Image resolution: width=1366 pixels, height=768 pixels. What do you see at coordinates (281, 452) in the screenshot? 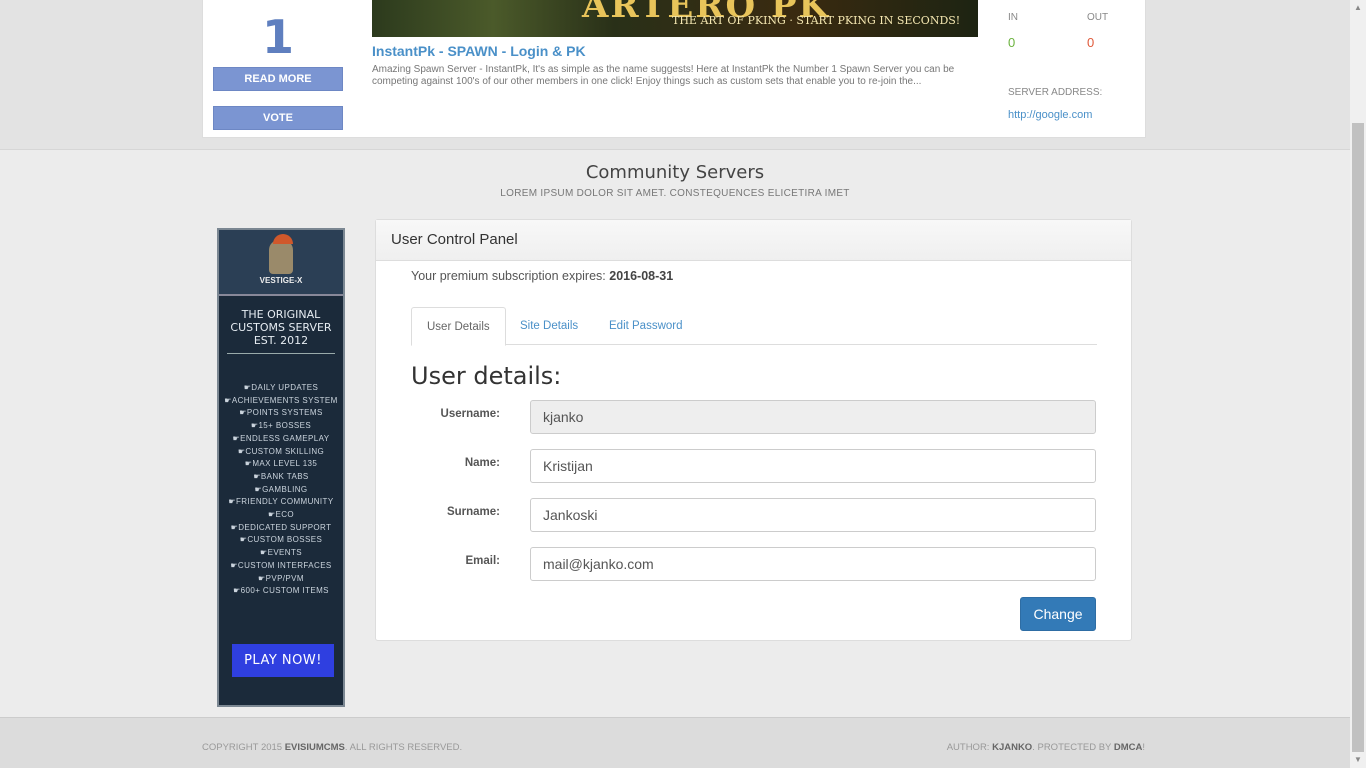
I see `ad-feature: CUSTOM SKILLING` at bounding box center [281, 452].